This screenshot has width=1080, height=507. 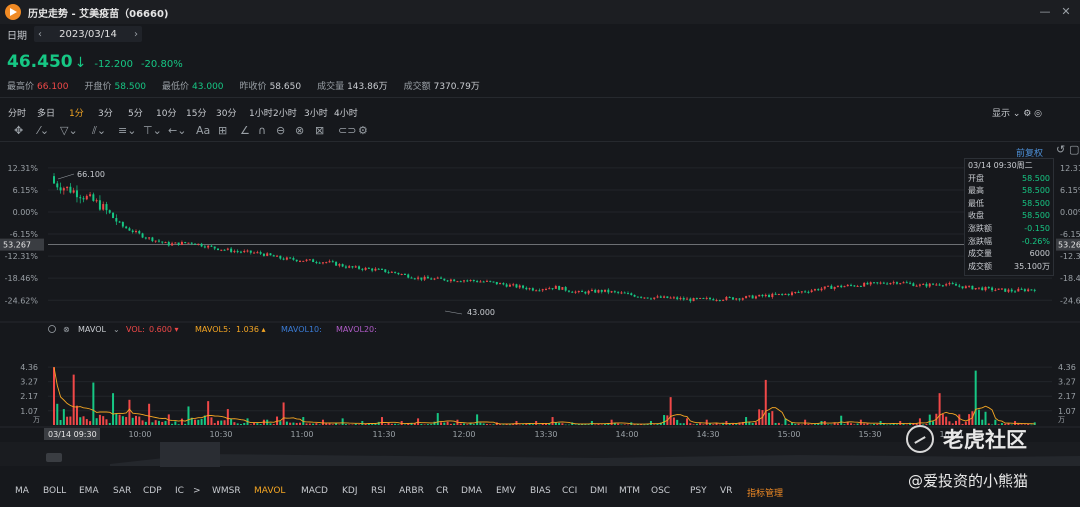 I want to click on indicator-RSI: RSI, so click(x=378, y=491).